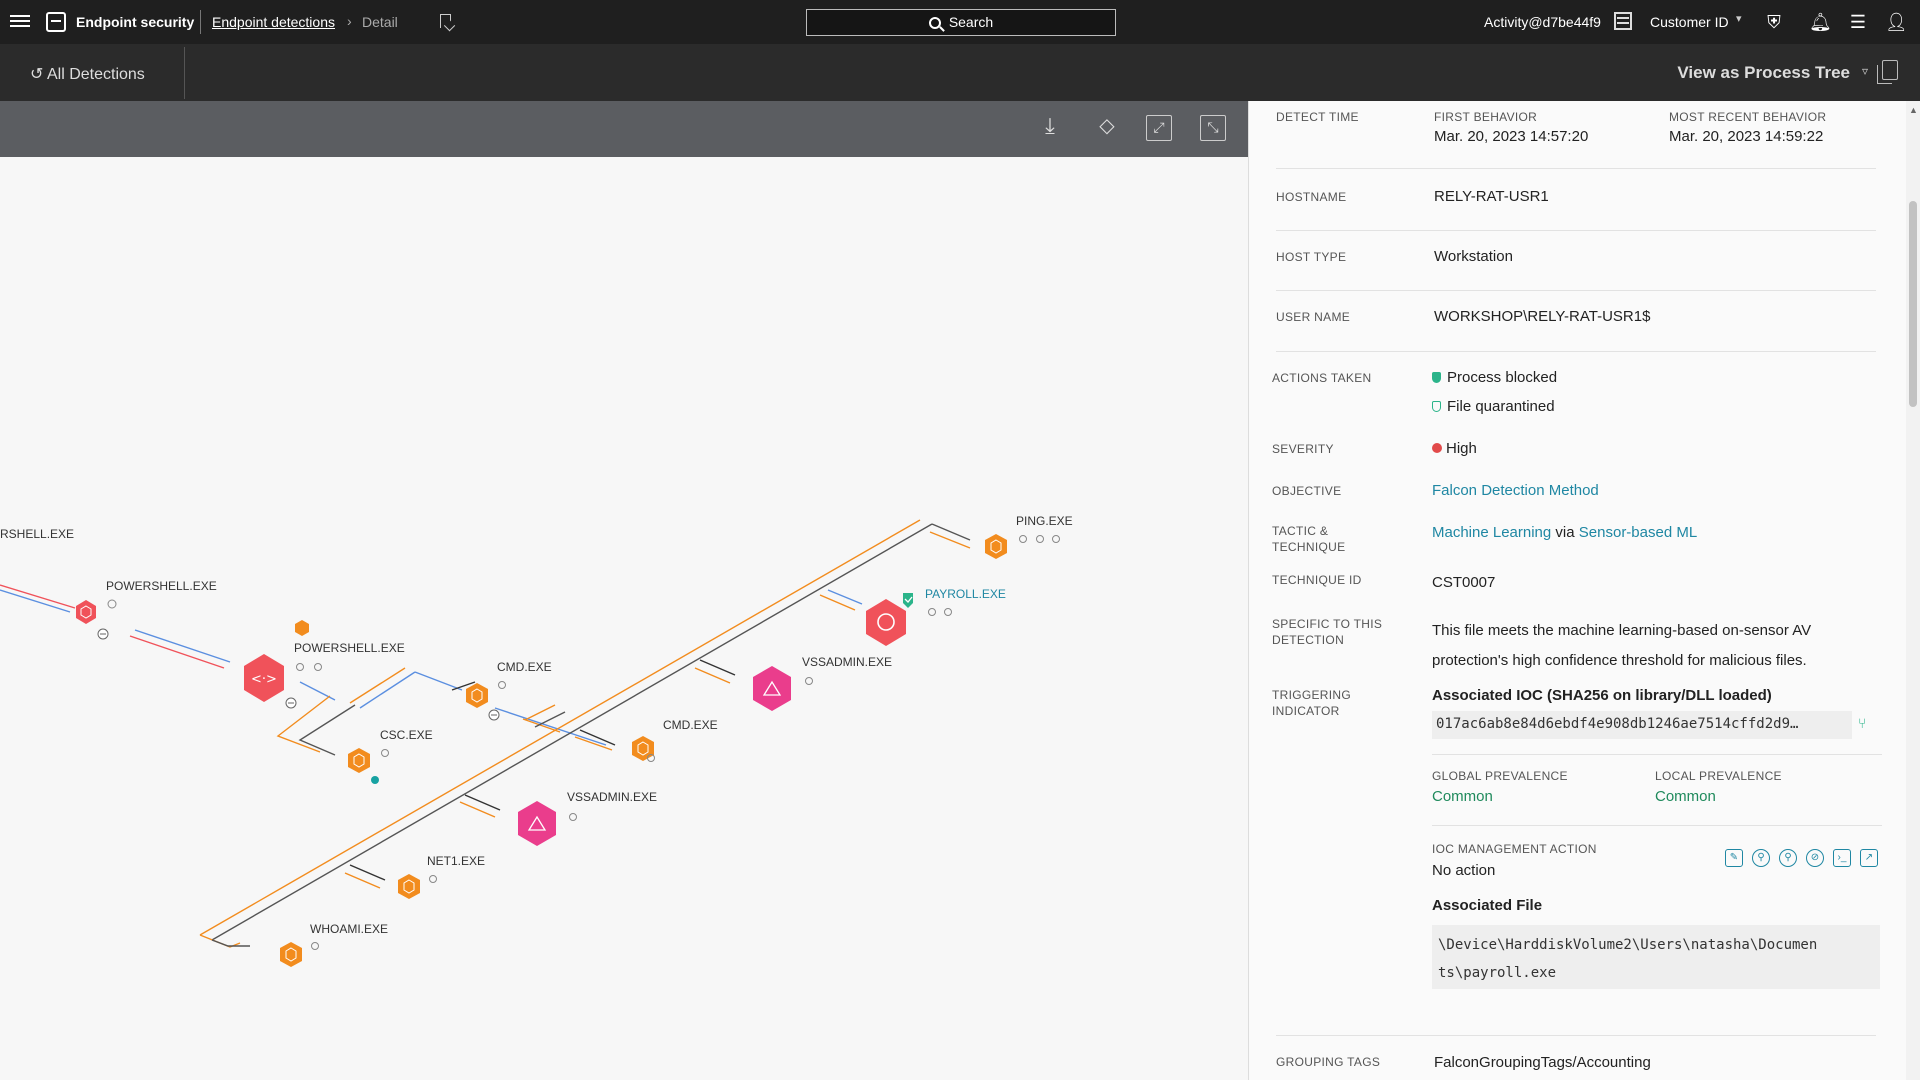  What do you see at coordinates (1788, 858) in the screenshot?
I see `search-icon: ⚲` at bounding box center [1788, 858].